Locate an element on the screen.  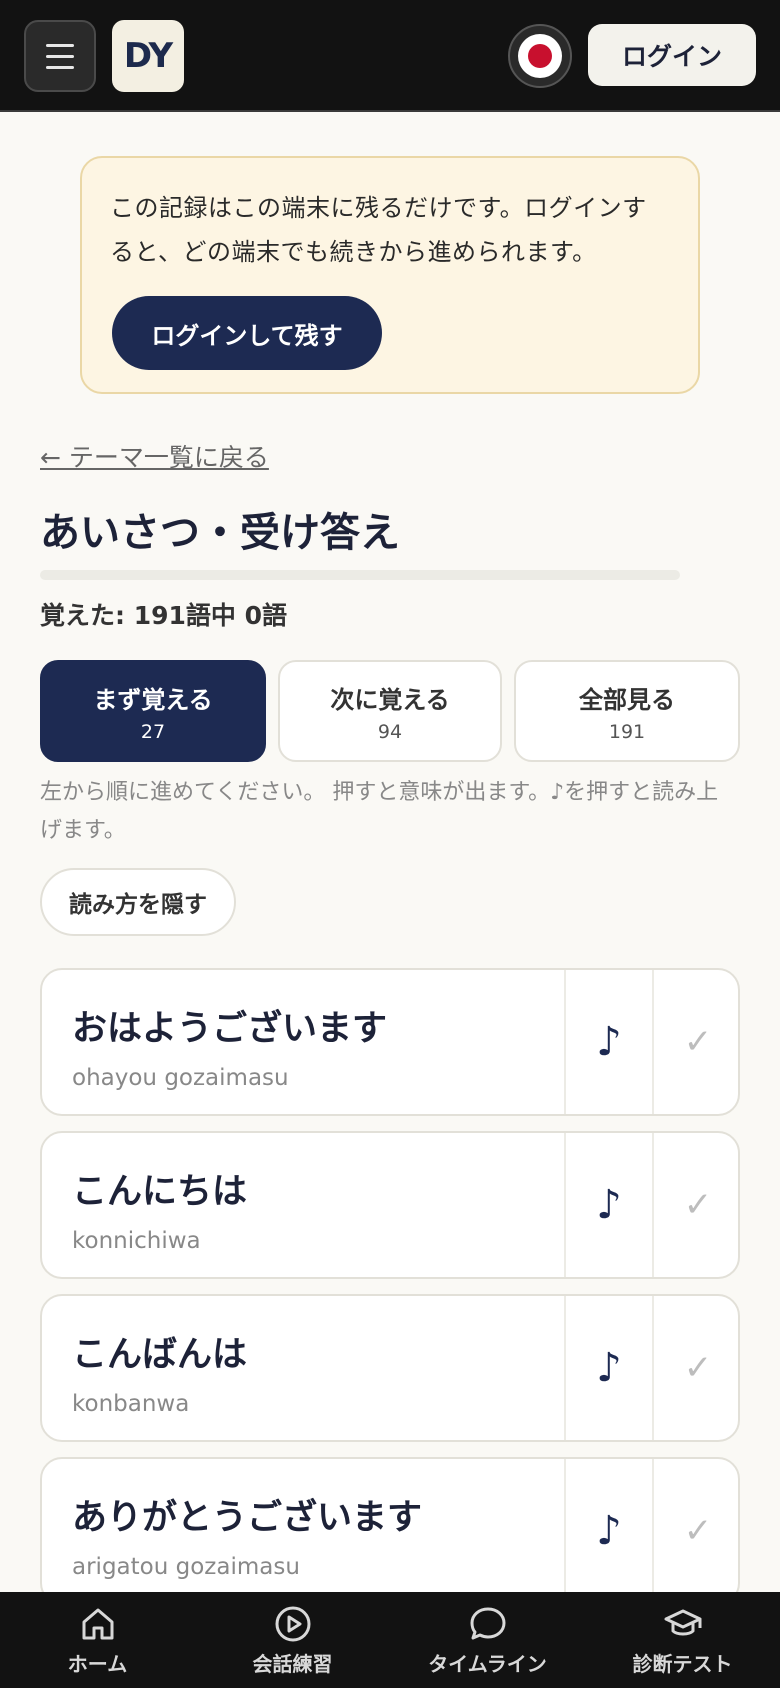
flag-circle is located at coordinates (540, 56).